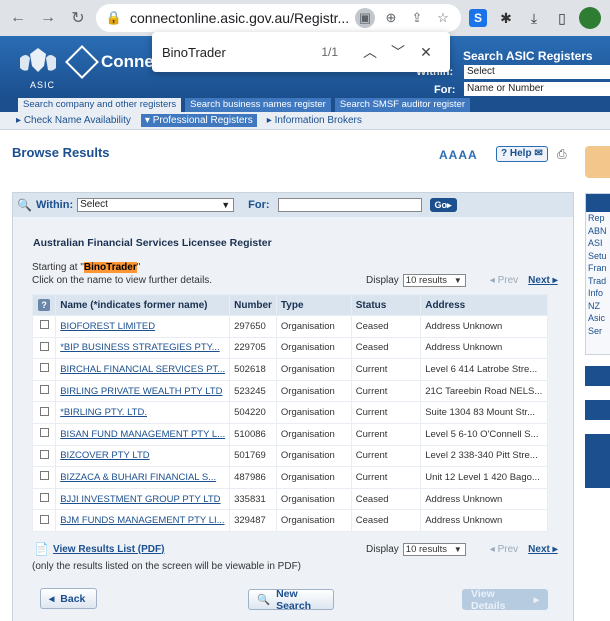 The height and width of the screenshot is (621, 610). What do you see at coordinates (598, 218) in the screenshot?
I see `quick-link: Rep` at bounding box center [598, 218].